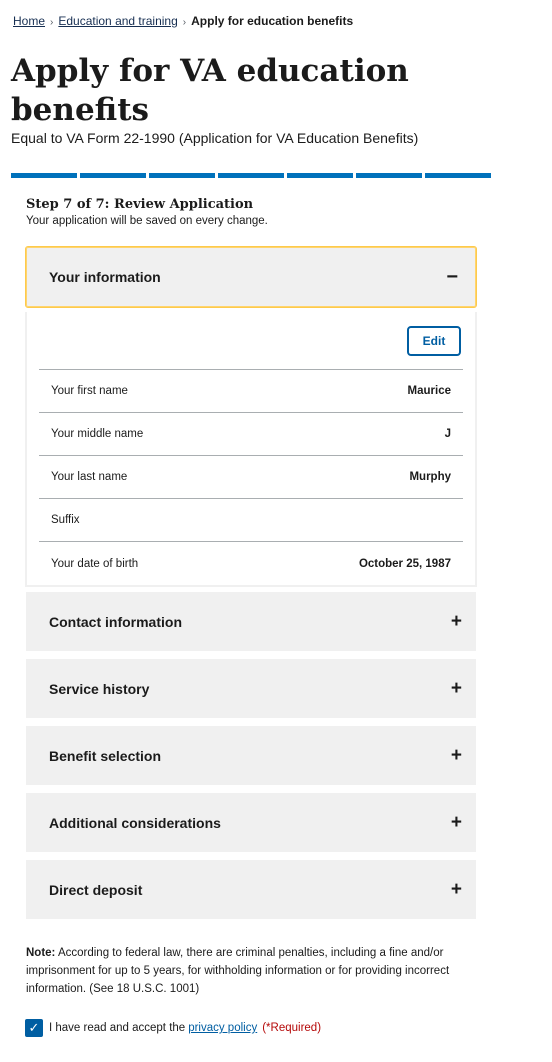 The width and height of the screenshot is (552, 1062). Describe the element at coordinates (117, 1028) in the screenshot. I see `privacy-text: I have read and accept the` at that location.